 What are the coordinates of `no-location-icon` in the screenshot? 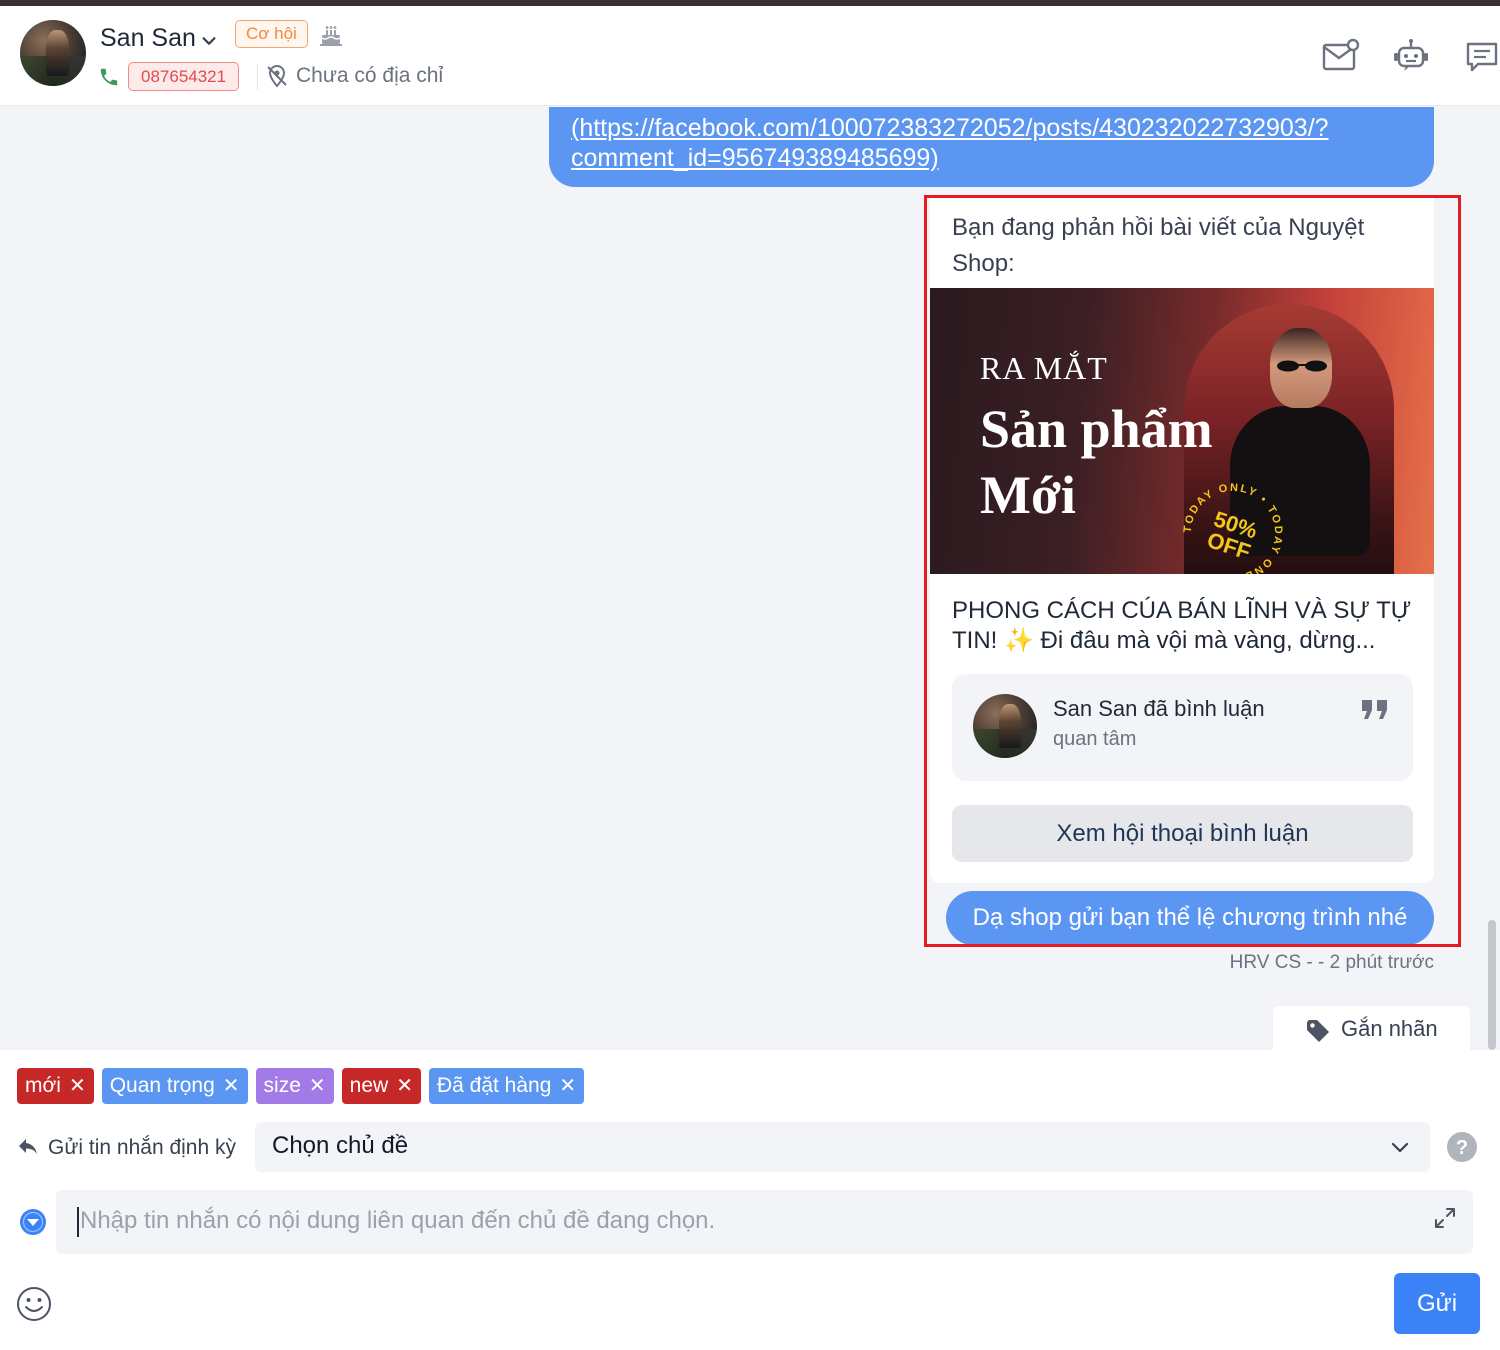 It's located at (277, 76).